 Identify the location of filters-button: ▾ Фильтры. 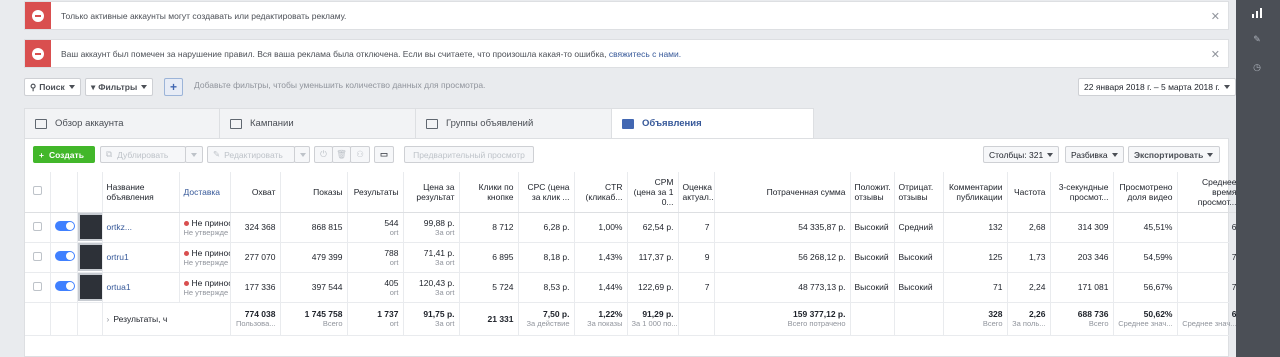
(119, 87).